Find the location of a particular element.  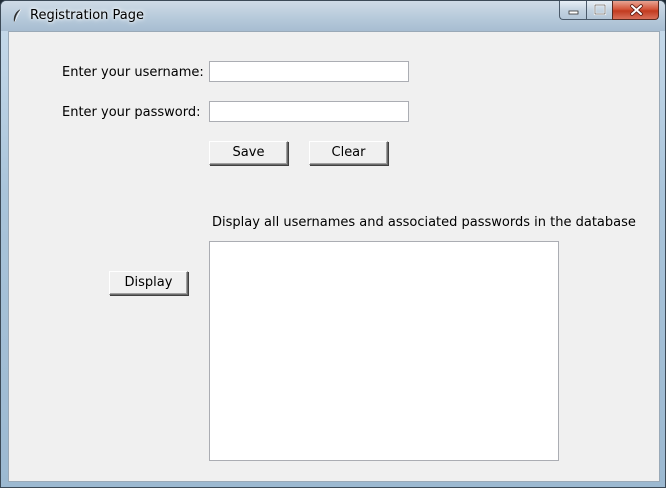

maximize-button is located at coordinates (599, 10).